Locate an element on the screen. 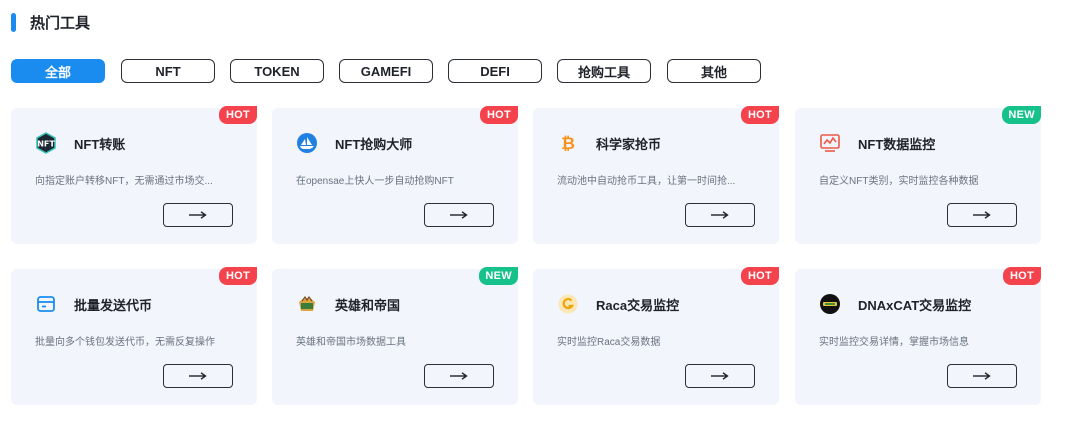  nft-logo-icon: NFT is located at coordinates (46, 143).